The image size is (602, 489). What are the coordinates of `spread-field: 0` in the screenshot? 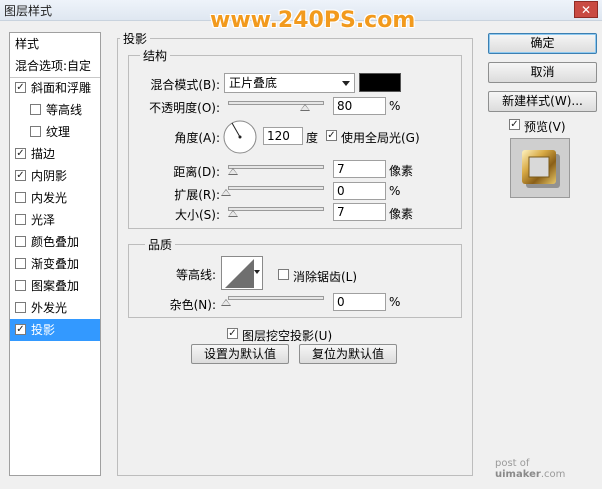 It's located at (359, 191).